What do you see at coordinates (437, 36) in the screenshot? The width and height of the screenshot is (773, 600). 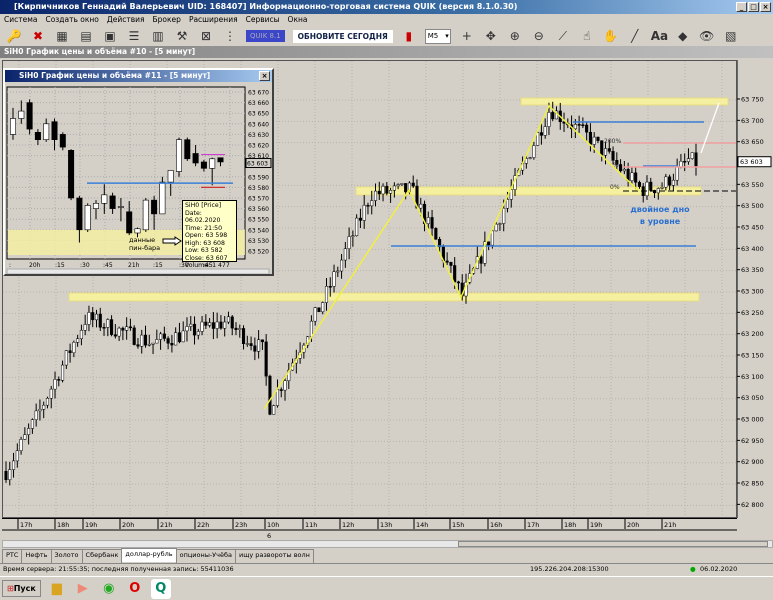 I see `interval-select: M5 ▾` at bounding box center [437, 36].